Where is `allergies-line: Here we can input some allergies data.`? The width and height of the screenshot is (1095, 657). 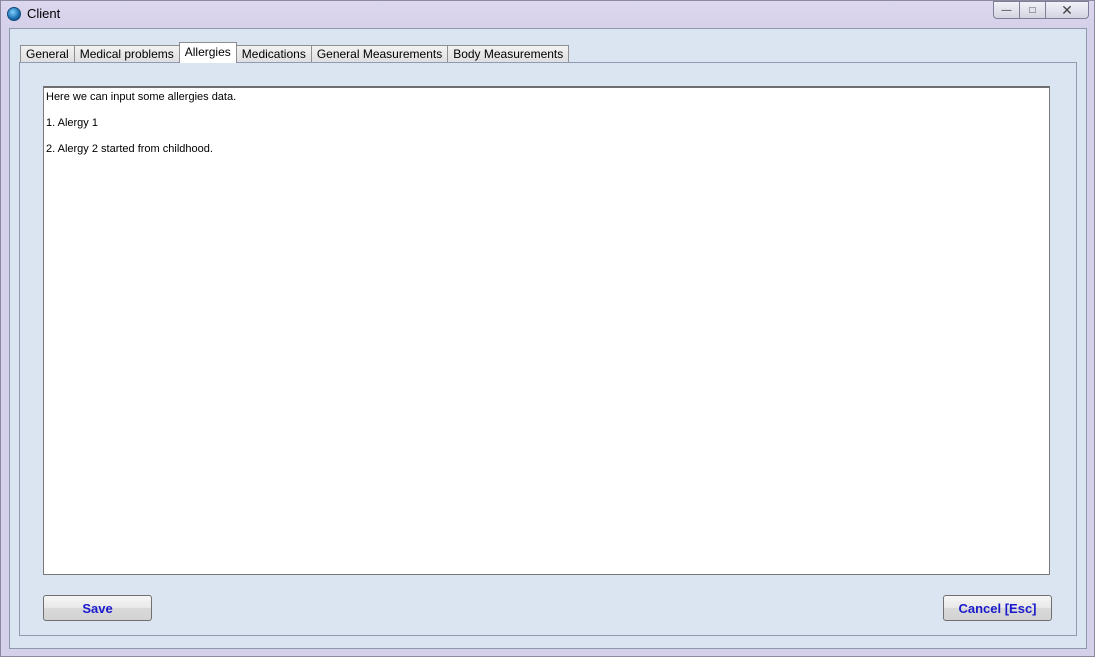
allergies-line: Here we can input some allergies data. is located at coordinates (141, 97).